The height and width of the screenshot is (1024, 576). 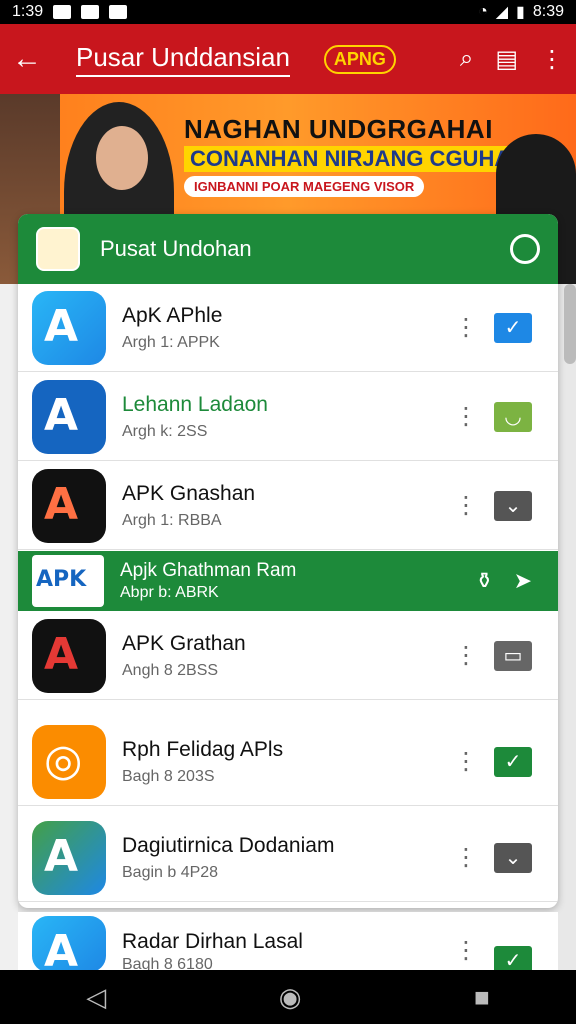 What do you see at coordinates (195, 404) in the screenshot?
I see `app-name: Lehann Ladaon` at bounding box center [195, 404].